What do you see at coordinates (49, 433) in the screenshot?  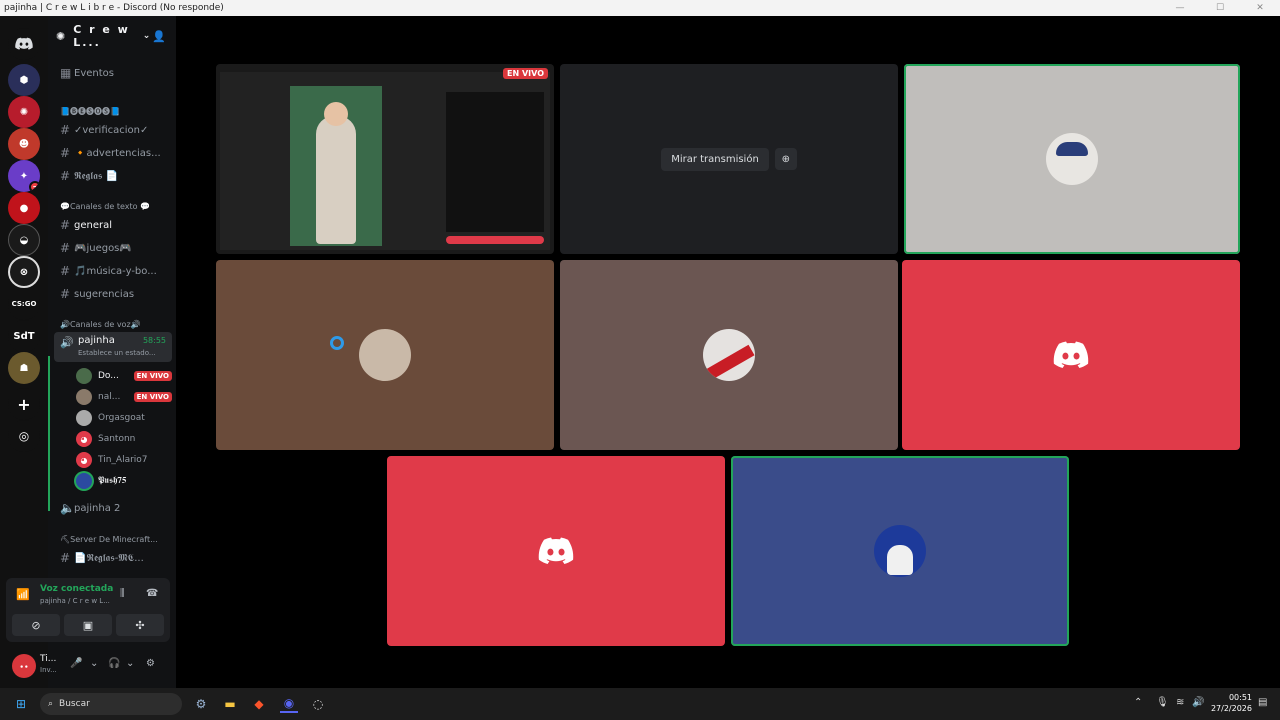 I see `voice-connected-line` at bounding box center [49, 433].